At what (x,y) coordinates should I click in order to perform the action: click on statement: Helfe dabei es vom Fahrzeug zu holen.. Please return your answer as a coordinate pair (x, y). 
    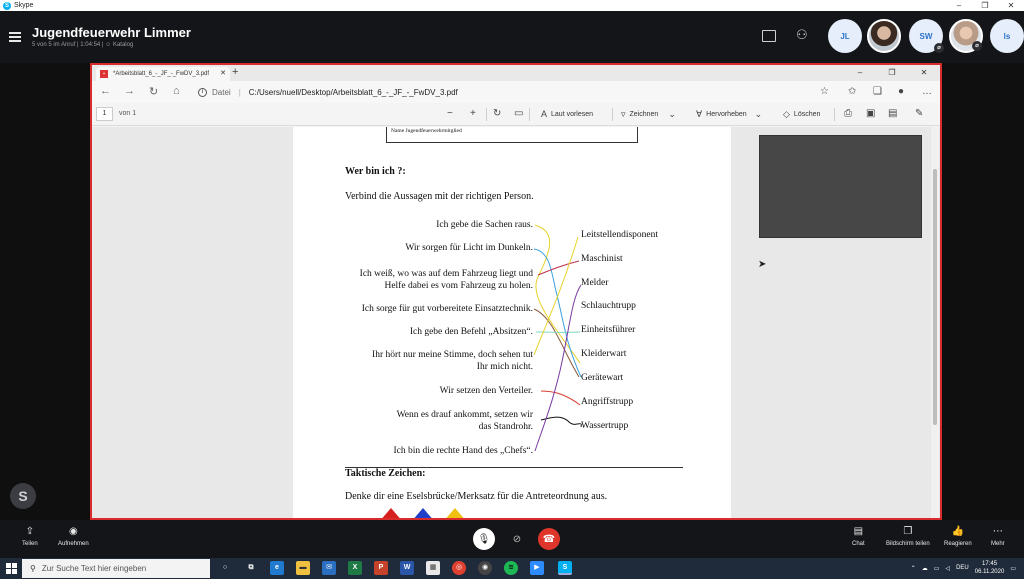
    Looking at the image, I should click on (458, 286).